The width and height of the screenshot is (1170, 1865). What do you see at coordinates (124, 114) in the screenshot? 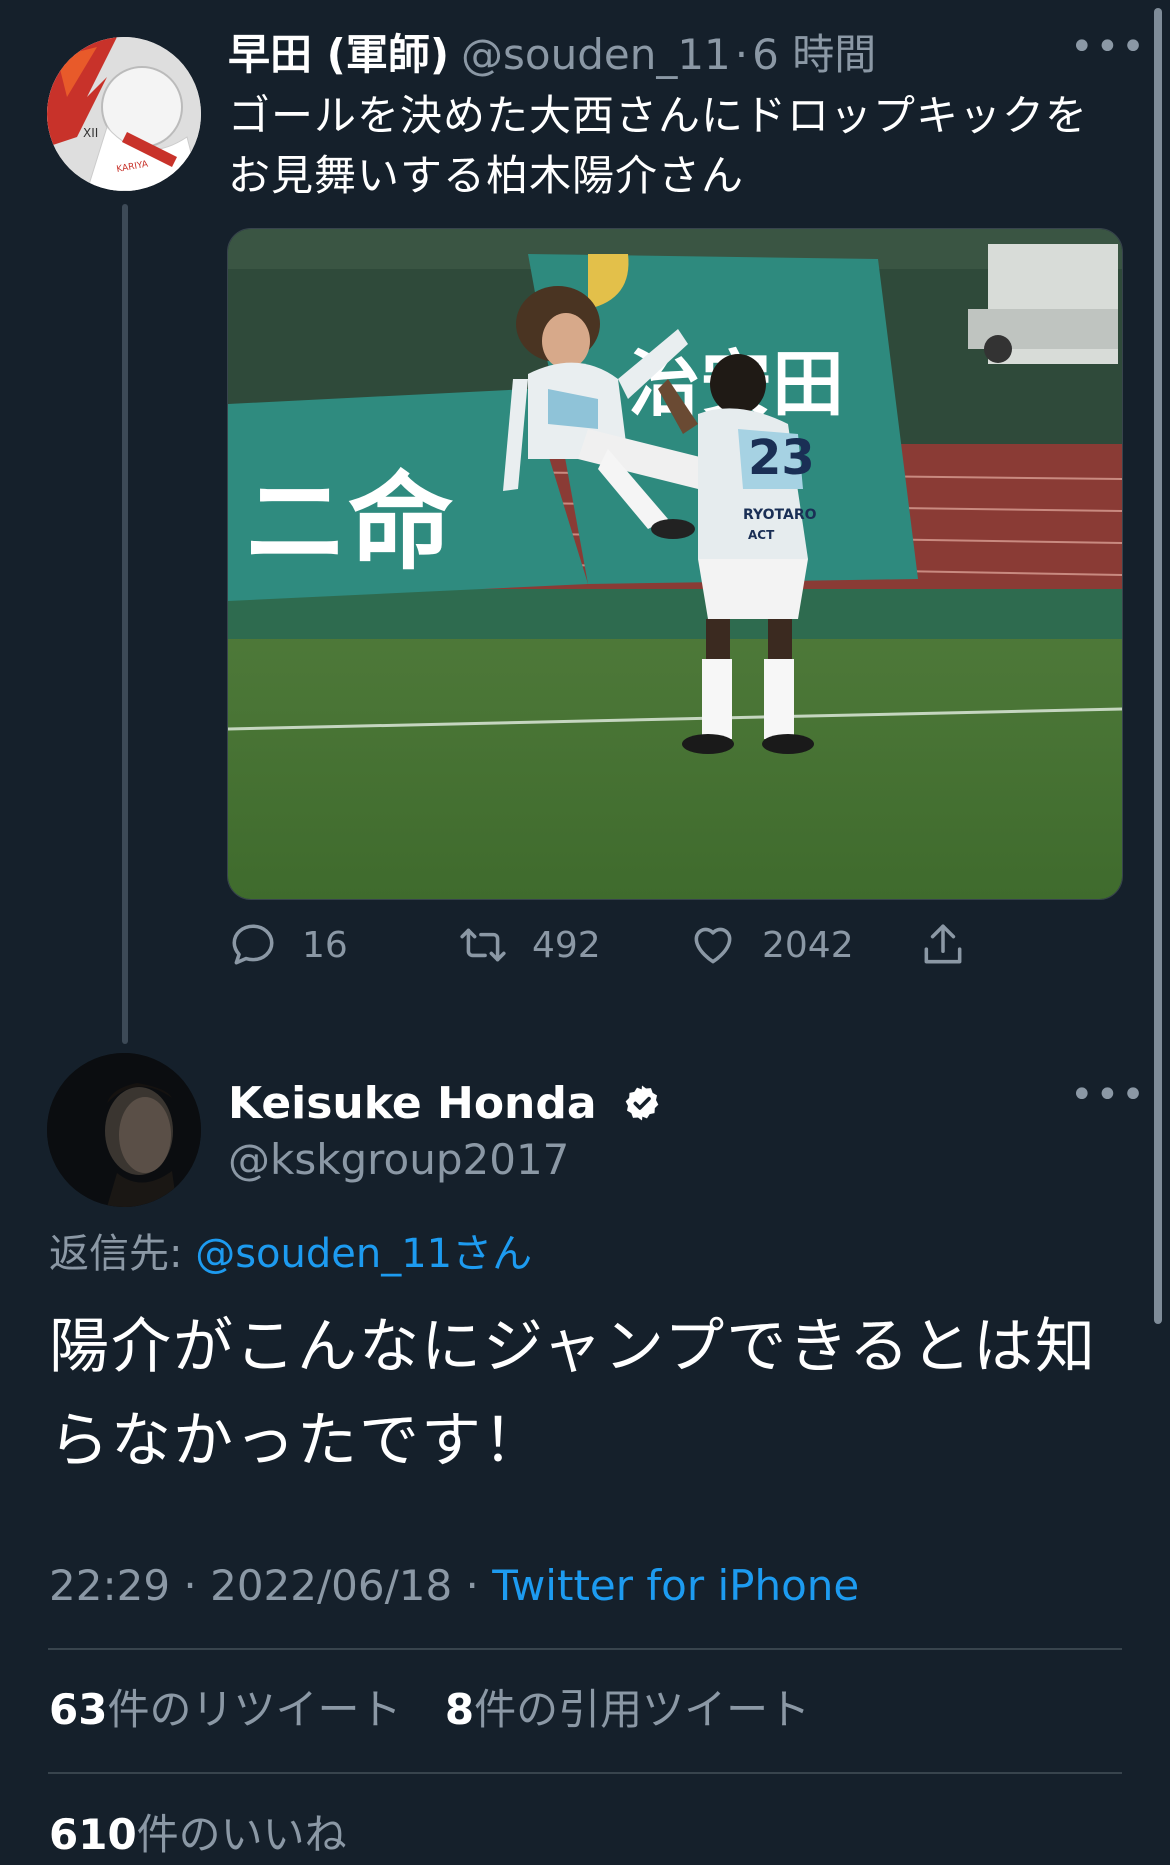
I see `parent-avatar: XII KARIYA` at bounding box center [124, 114].